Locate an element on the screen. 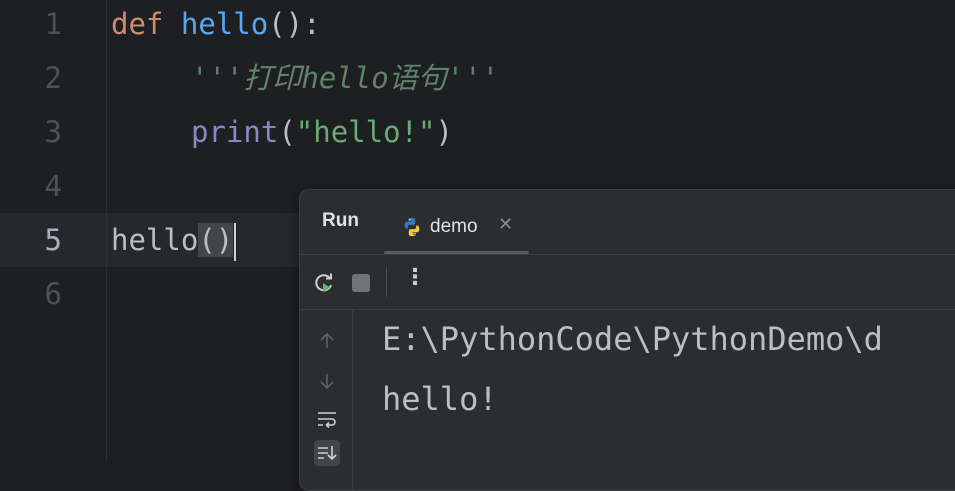 The image size is (955, 491). close-icon: ✕ is located at coordinates (505, 224).